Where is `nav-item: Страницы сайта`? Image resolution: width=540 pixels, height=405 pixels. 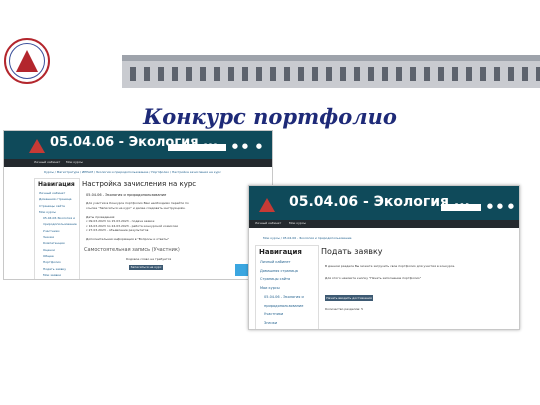
nav-item: Страницы сайта is located at coordinates (287, 279).